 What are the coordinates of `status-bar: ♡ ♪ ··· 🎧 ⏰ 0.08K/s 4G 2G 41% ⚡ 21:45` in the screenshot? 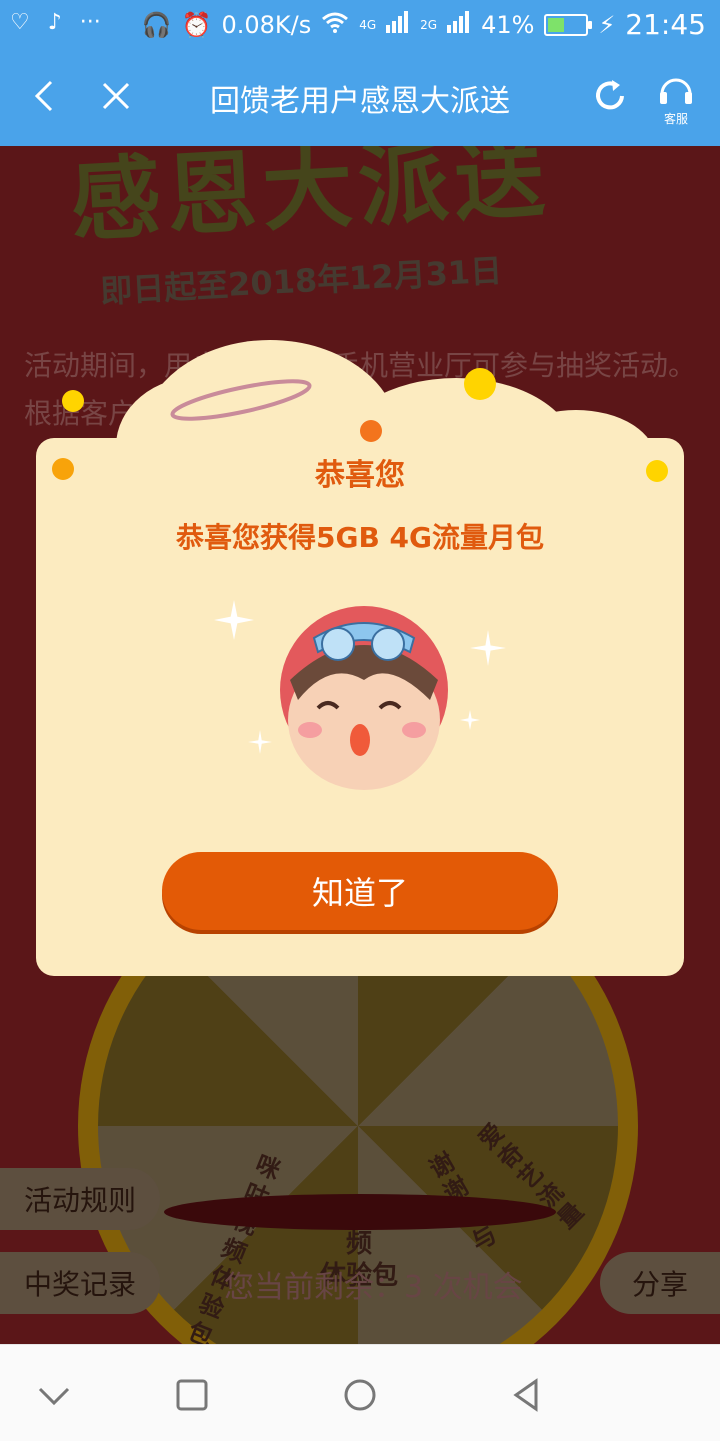 It's located at (360, 24).